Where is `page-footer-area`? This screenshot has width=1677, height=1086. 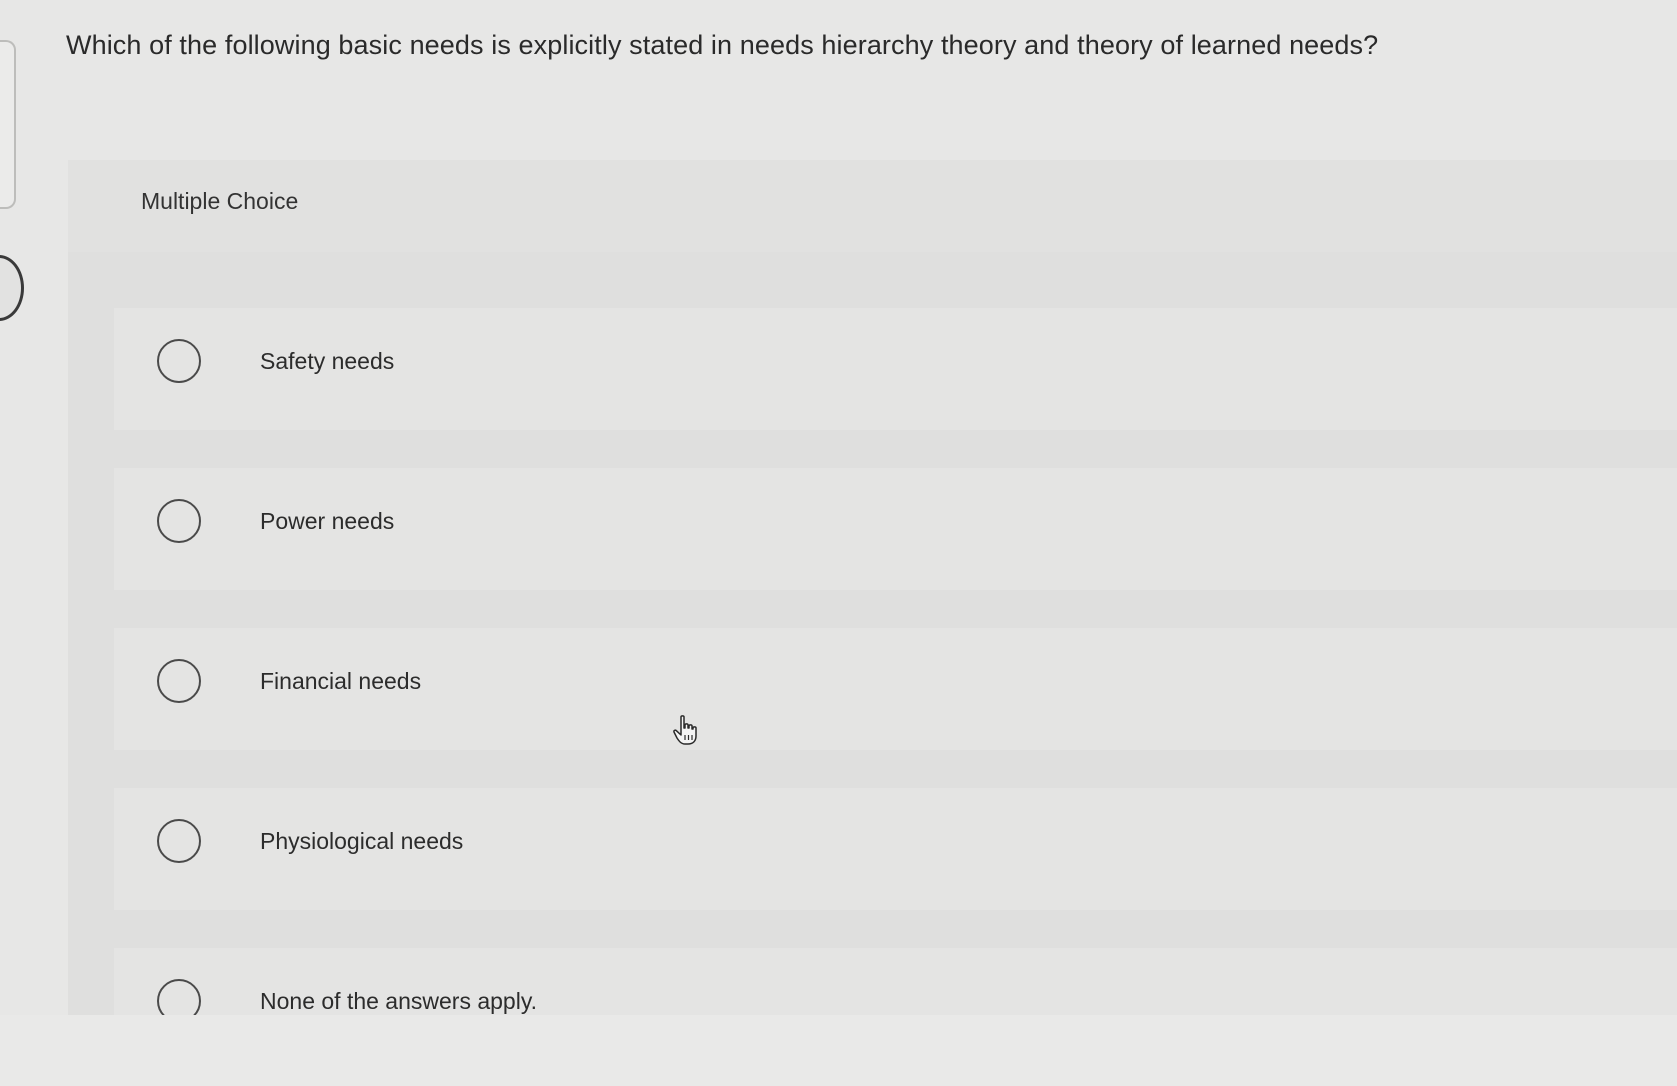 page-footer-area is located at coordinates (838, 1050).